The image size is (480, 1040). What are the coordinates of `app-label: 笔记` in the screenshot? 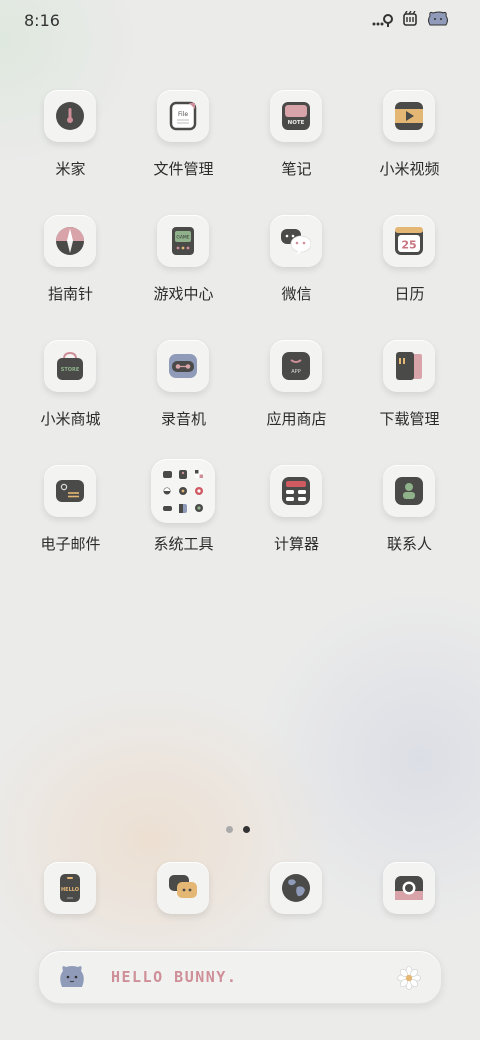 It's located at (296, 169).